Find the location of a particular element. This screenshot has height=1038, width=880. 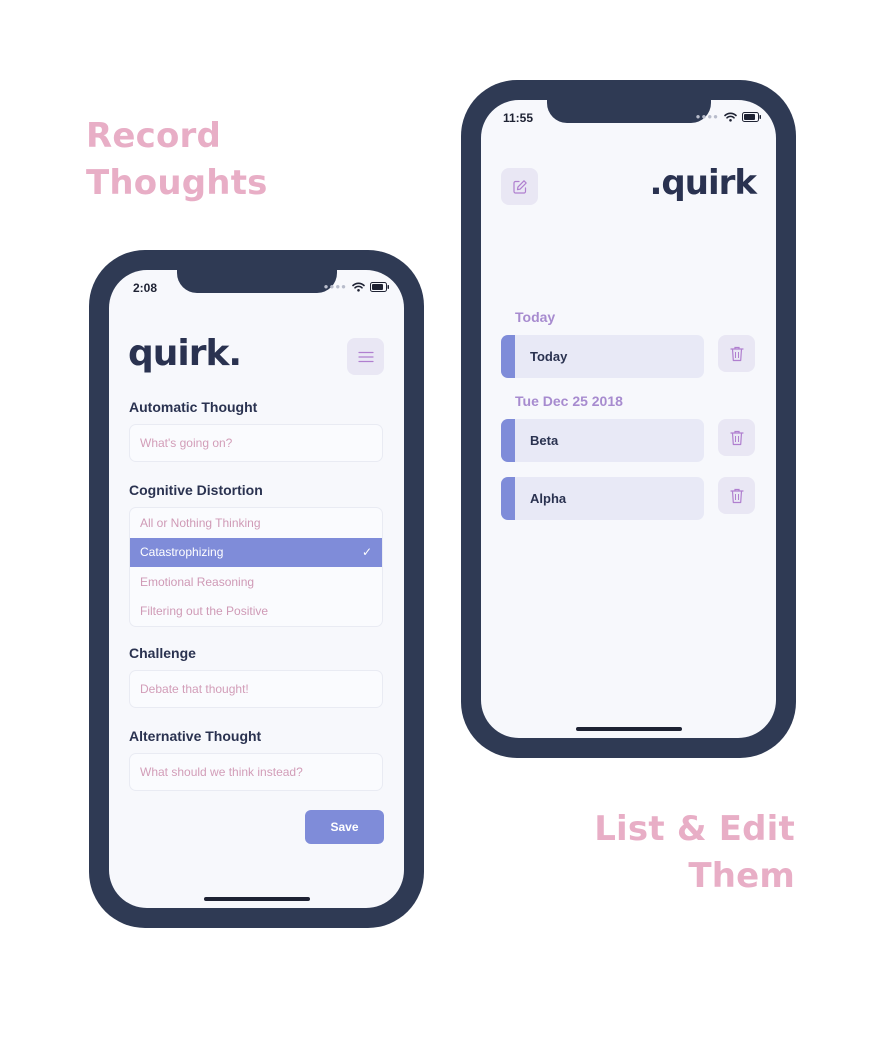

save-button: Save is located at coordinates (344, 827).